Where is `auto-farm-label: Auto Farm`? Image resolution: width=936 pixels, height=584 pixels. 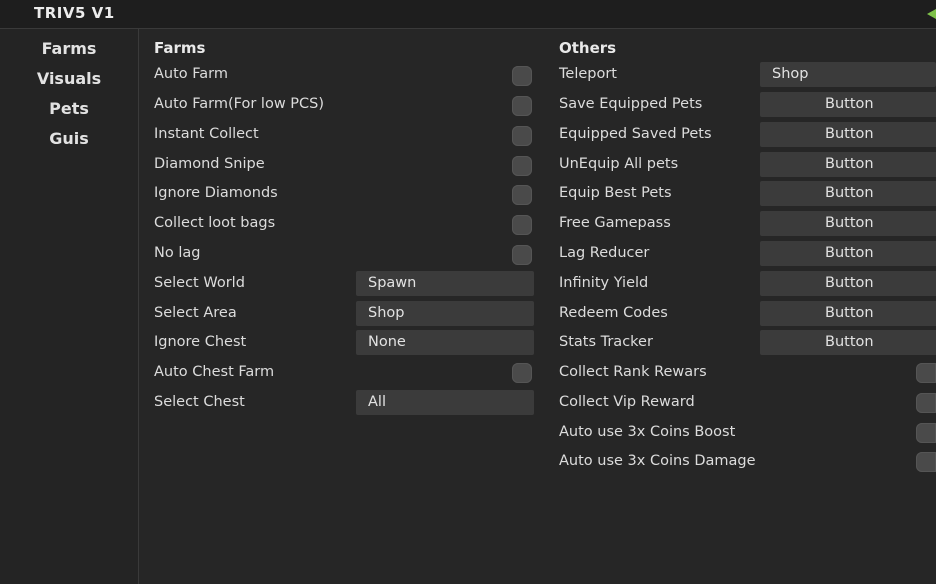
auto-farm-label: Auto Farm is located at coordinates (191, 74).